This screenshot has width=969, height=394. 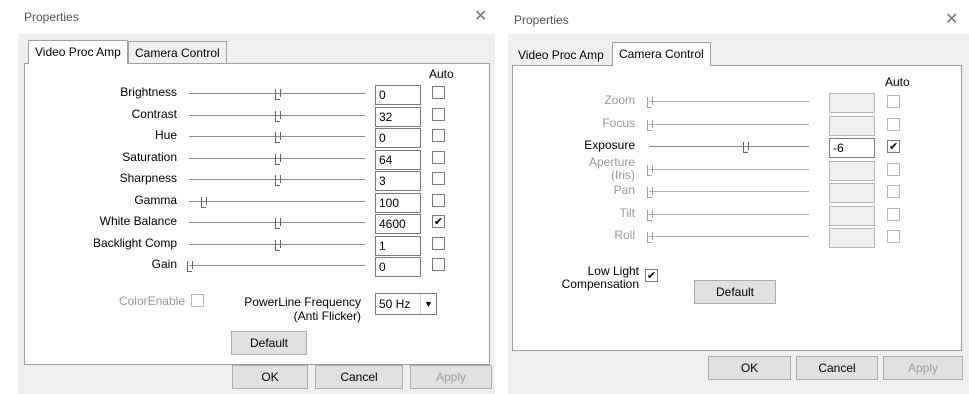 I want to click on roll-value-field, so click(x=852, y=238).